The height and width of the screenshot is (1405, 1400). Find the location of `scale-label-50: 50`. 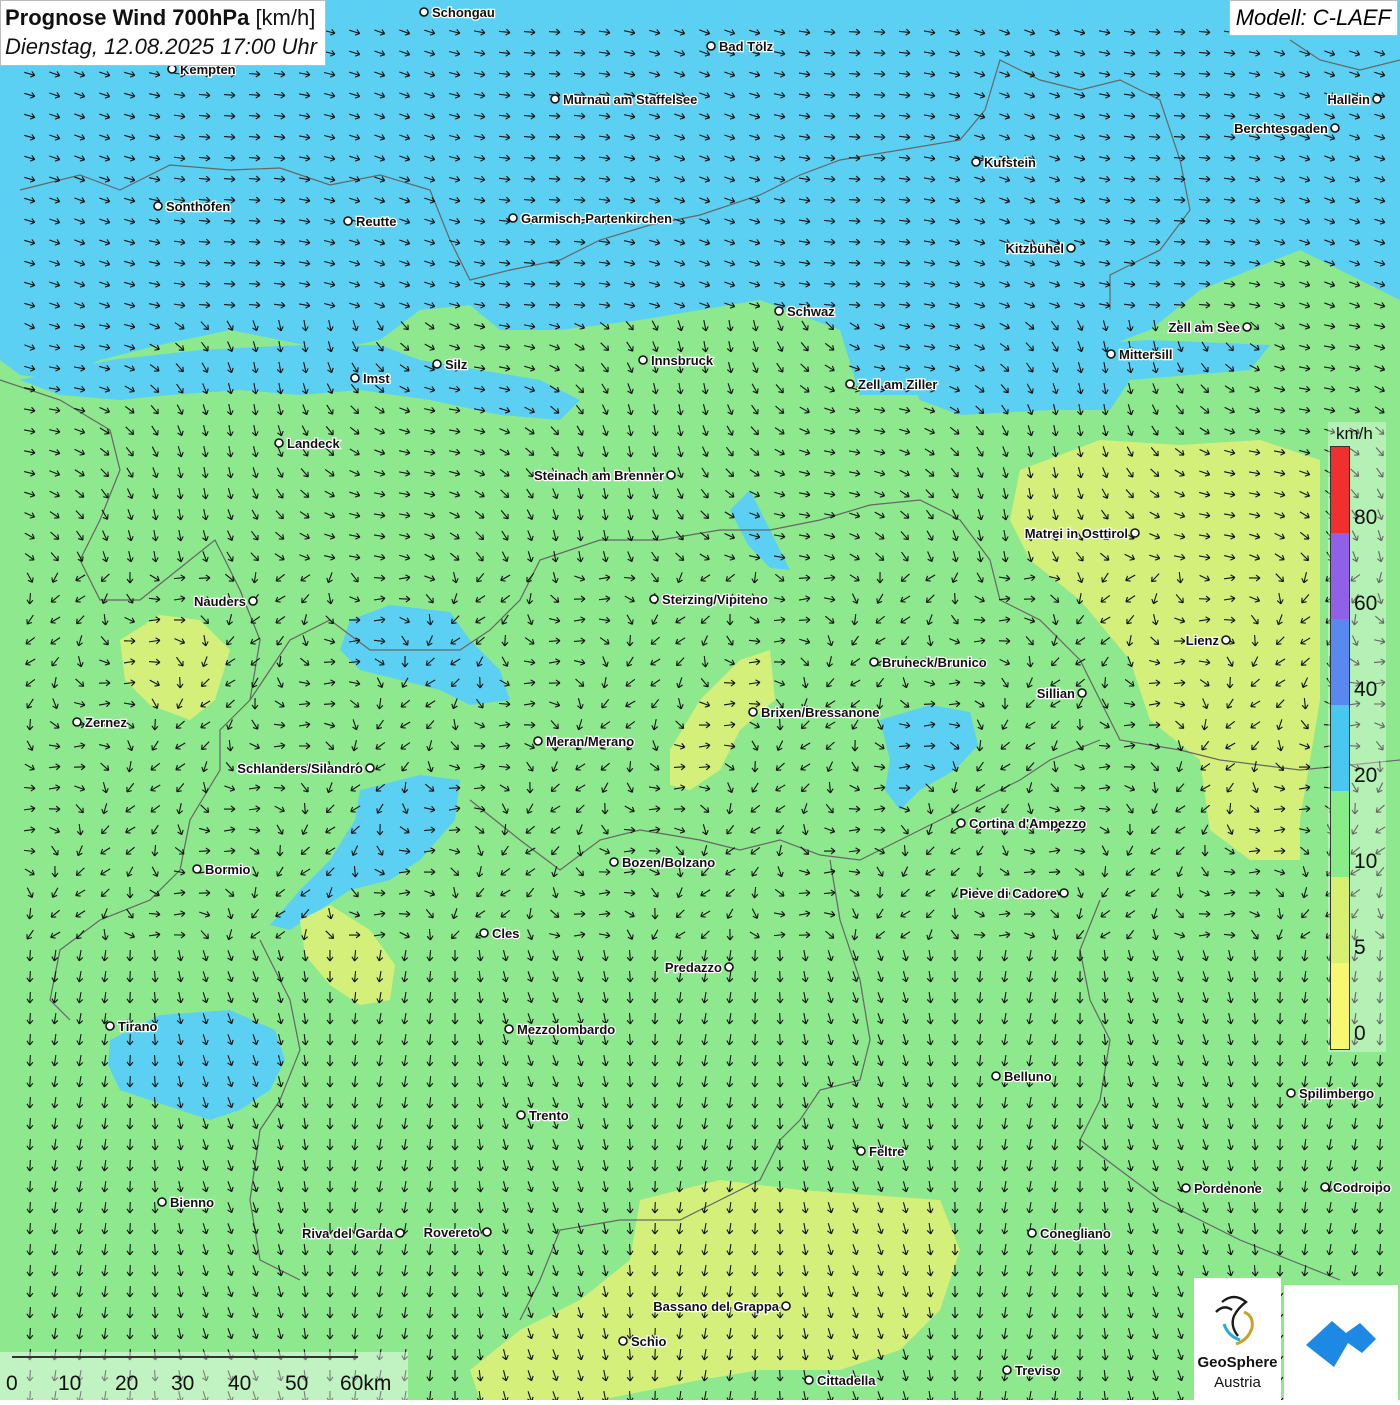

scale-label-50: 50 is located at coordinates (297, 1383).